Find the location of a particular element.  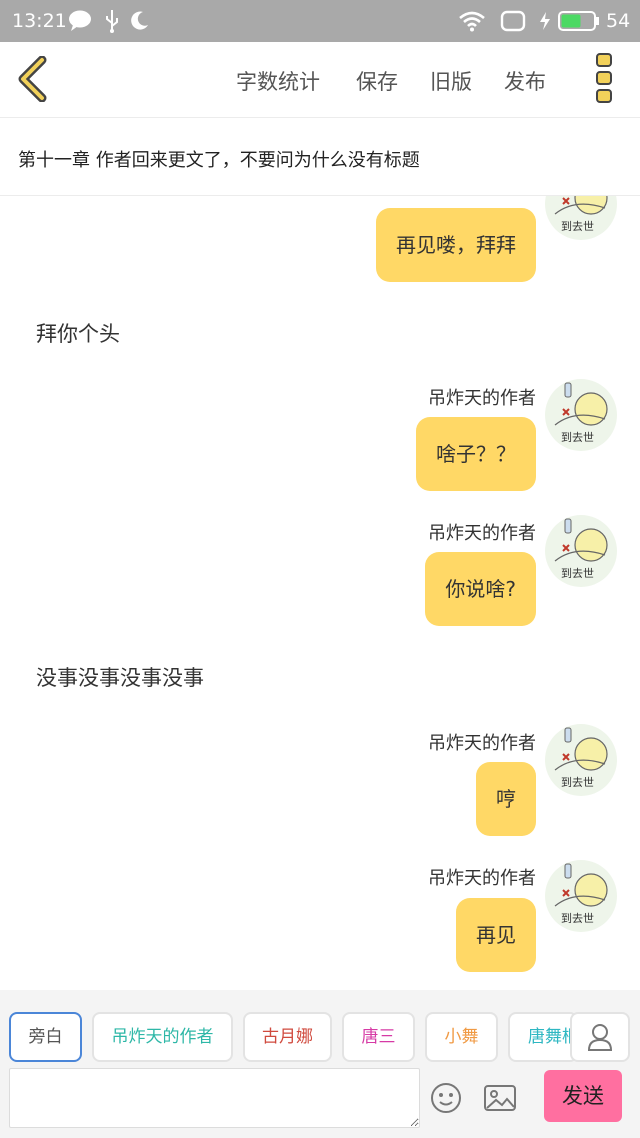

person-icon is located at coordinates (600, 1037).